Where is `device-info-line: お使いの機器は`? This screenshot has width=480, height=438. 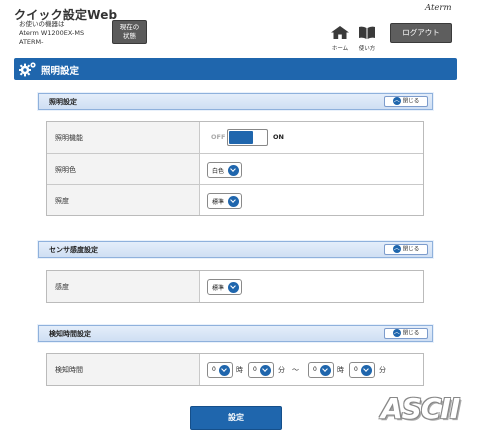
device-info-line: お使いの機器は is located at coordinates (42, 24).